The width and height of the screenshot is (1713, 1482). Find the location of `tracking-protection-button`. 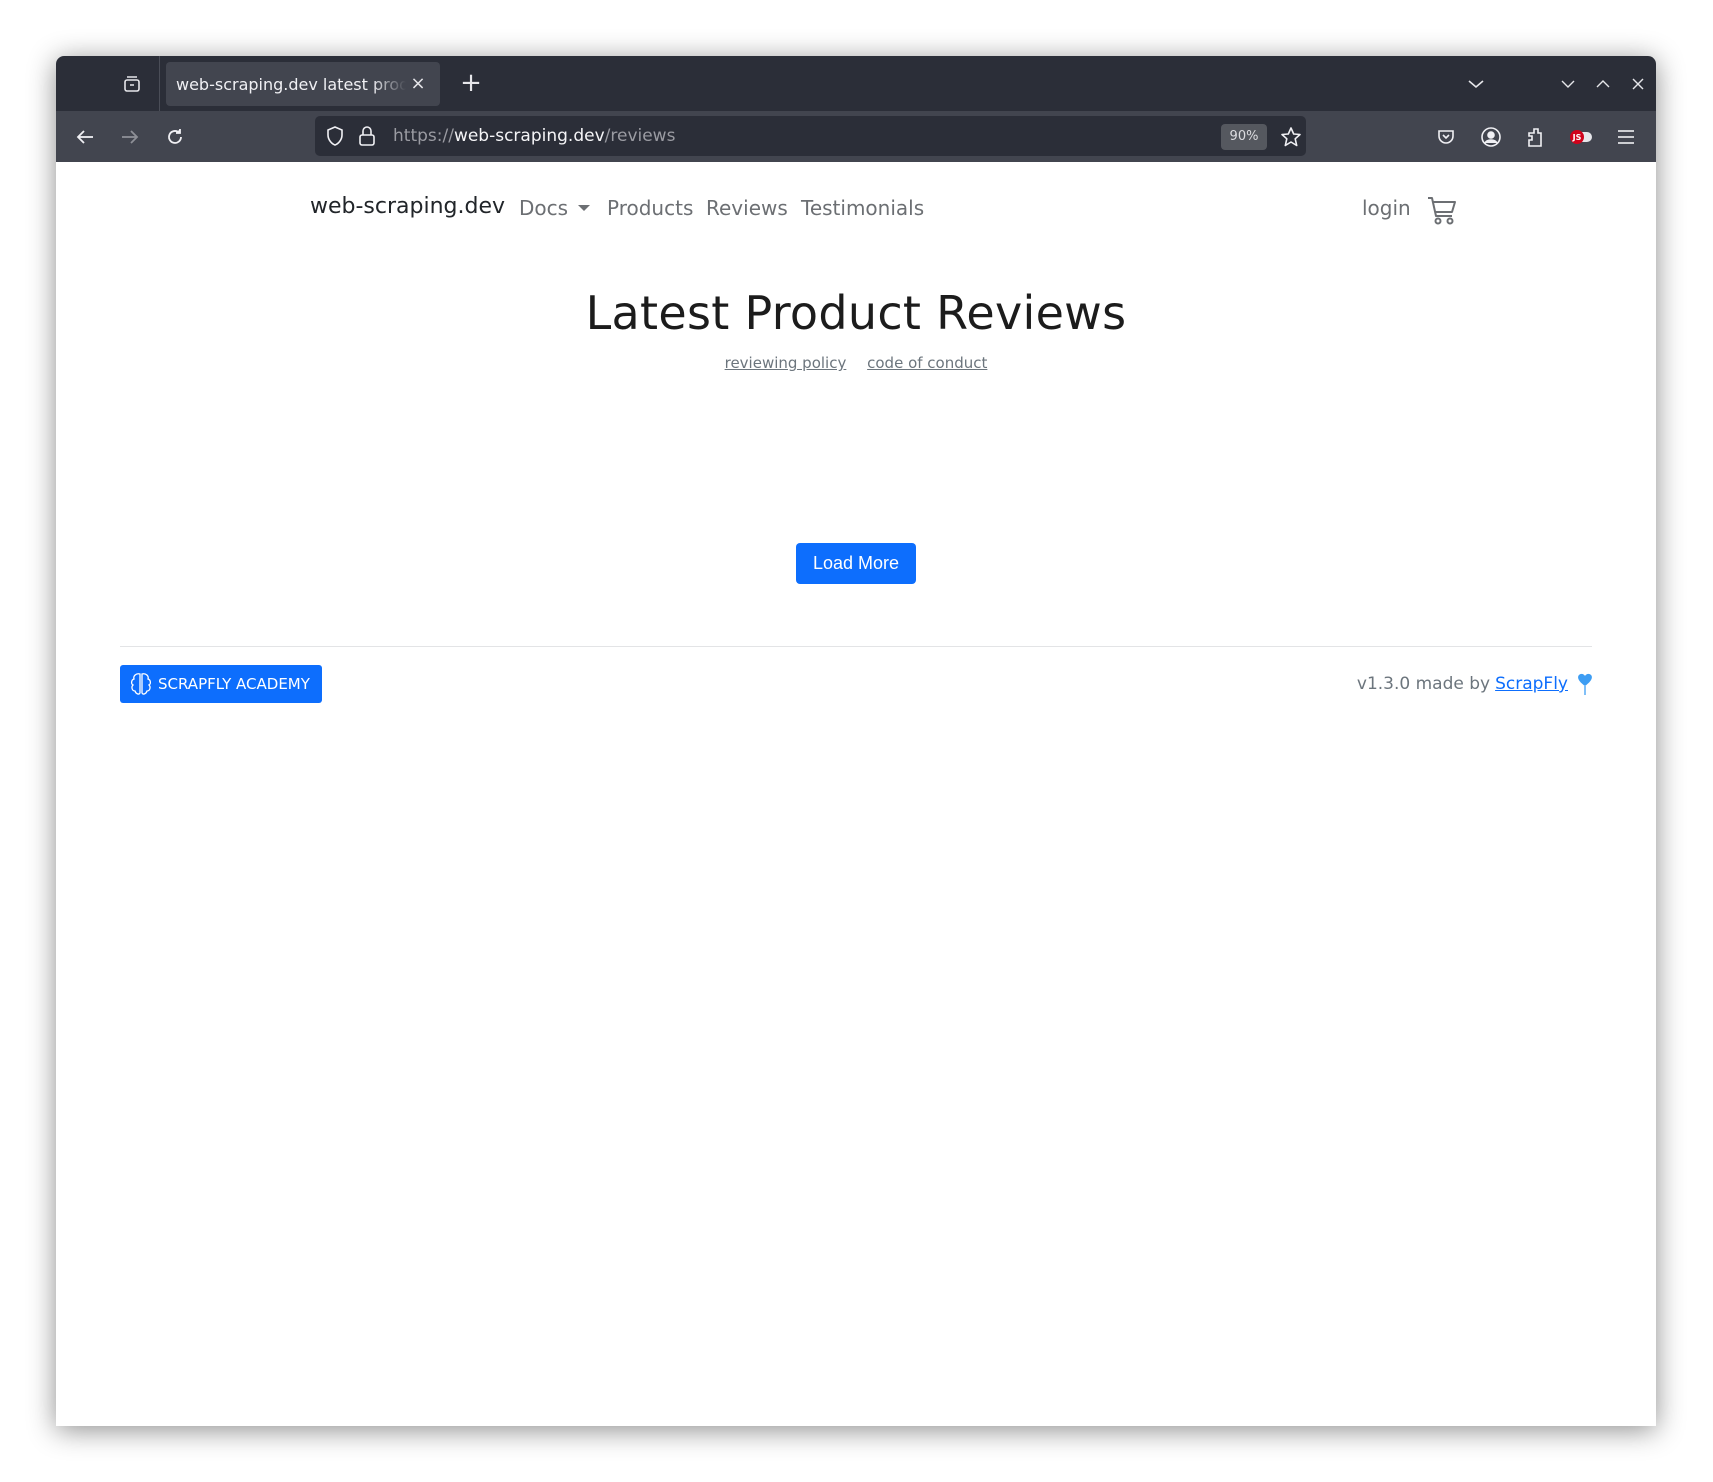

tracking-protection-button is located at coordinates (335, 136).